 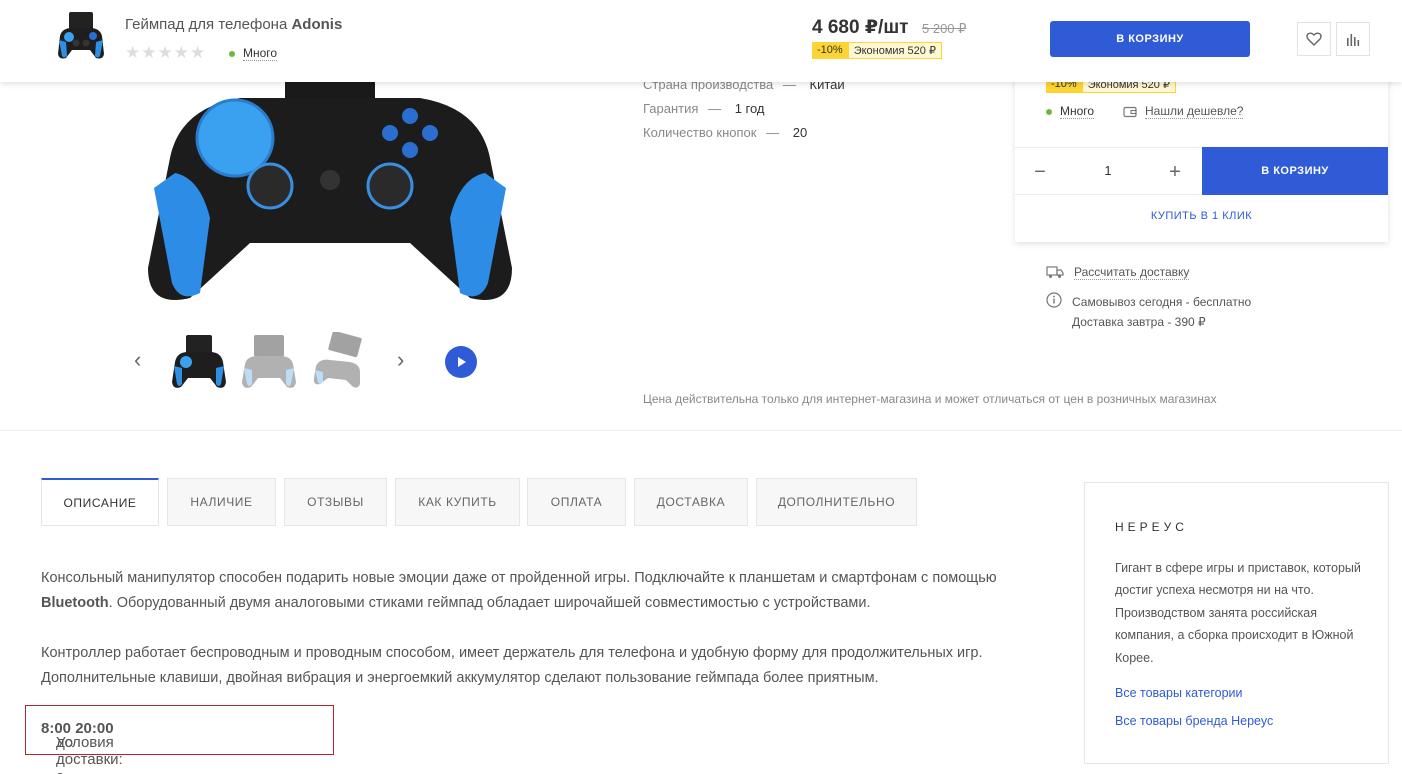 I want to click on buy-one-click-link: КУПИТЬ В 1 КЛИК, so click(x=1201, y=216).